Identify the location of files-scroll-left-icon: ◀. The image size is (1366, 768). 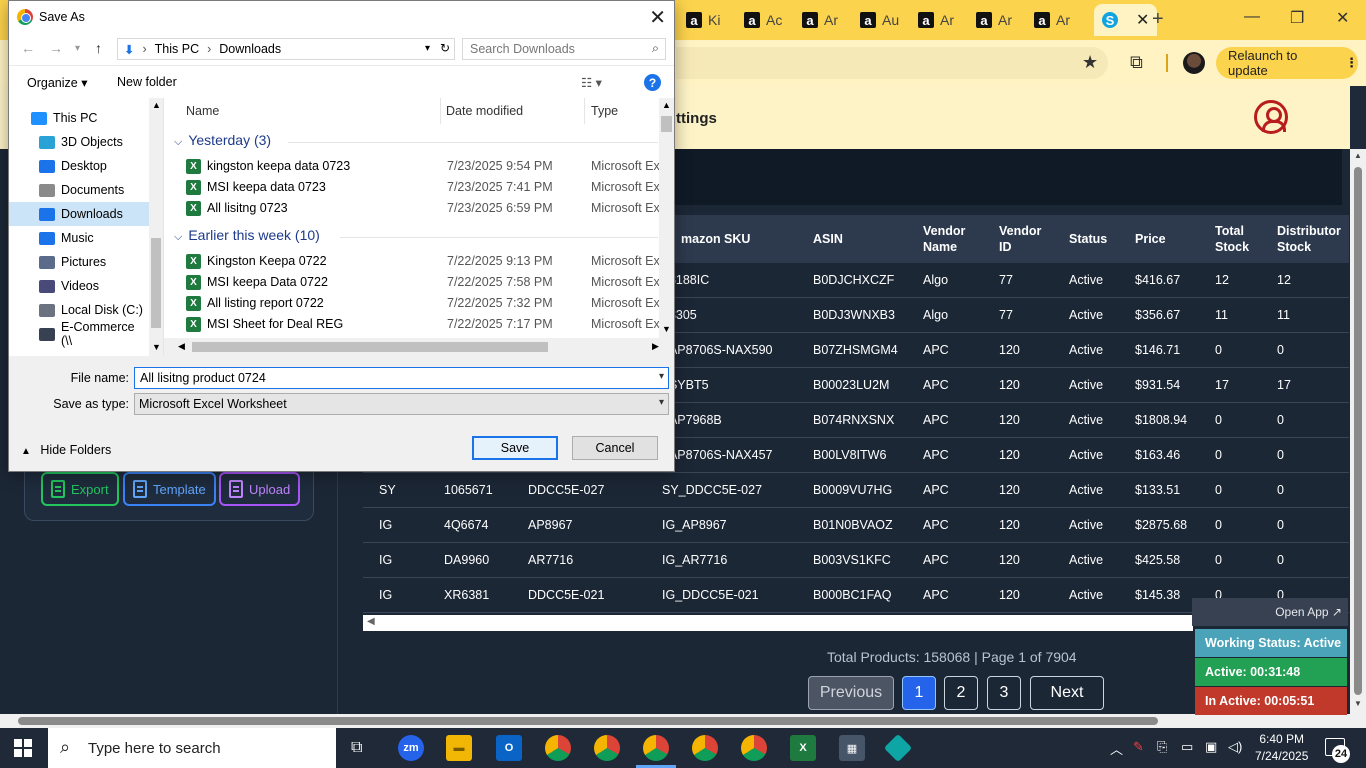
(181, 346).